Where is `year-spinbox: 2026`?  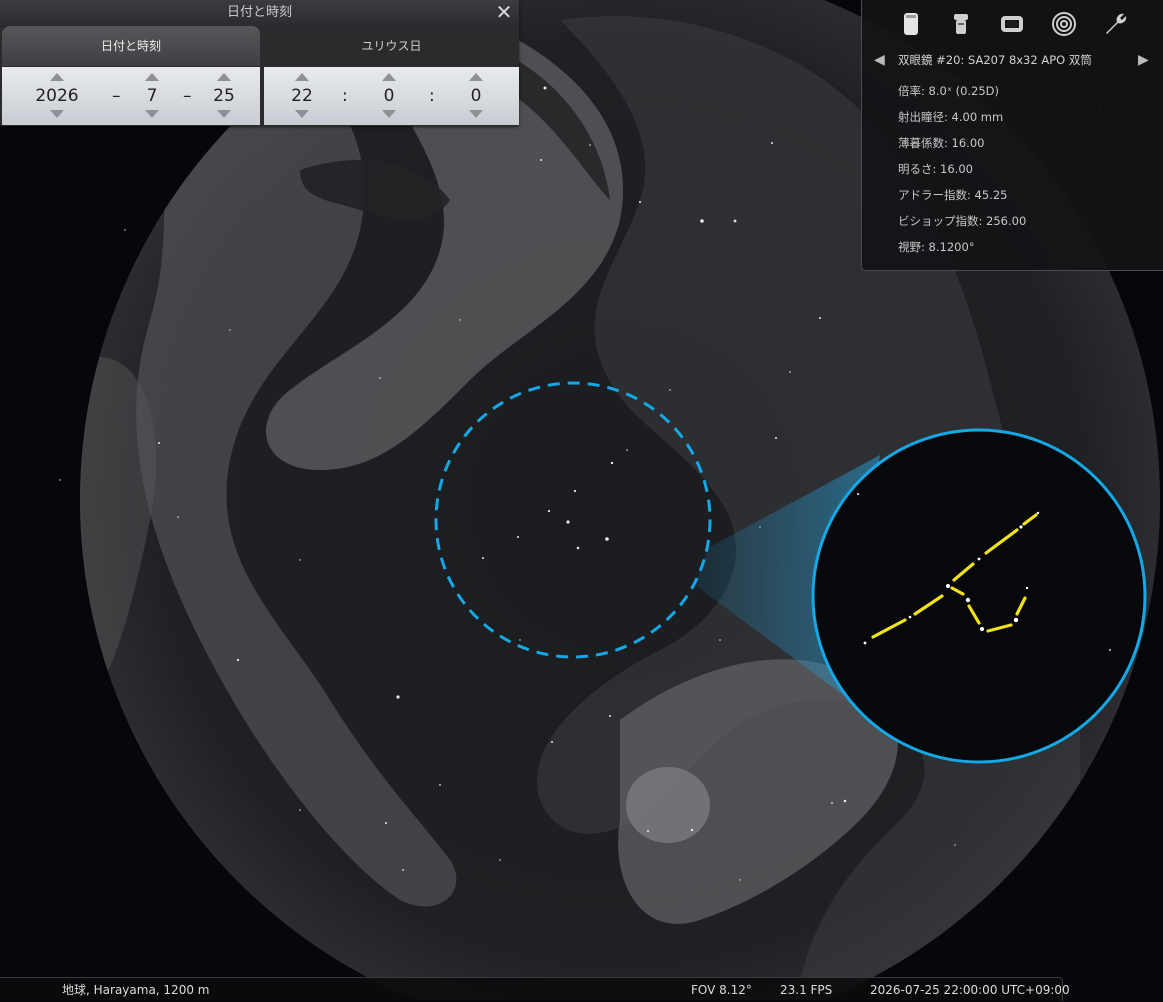 year-spinbox: 2026 is located at coordinates (57, 96).